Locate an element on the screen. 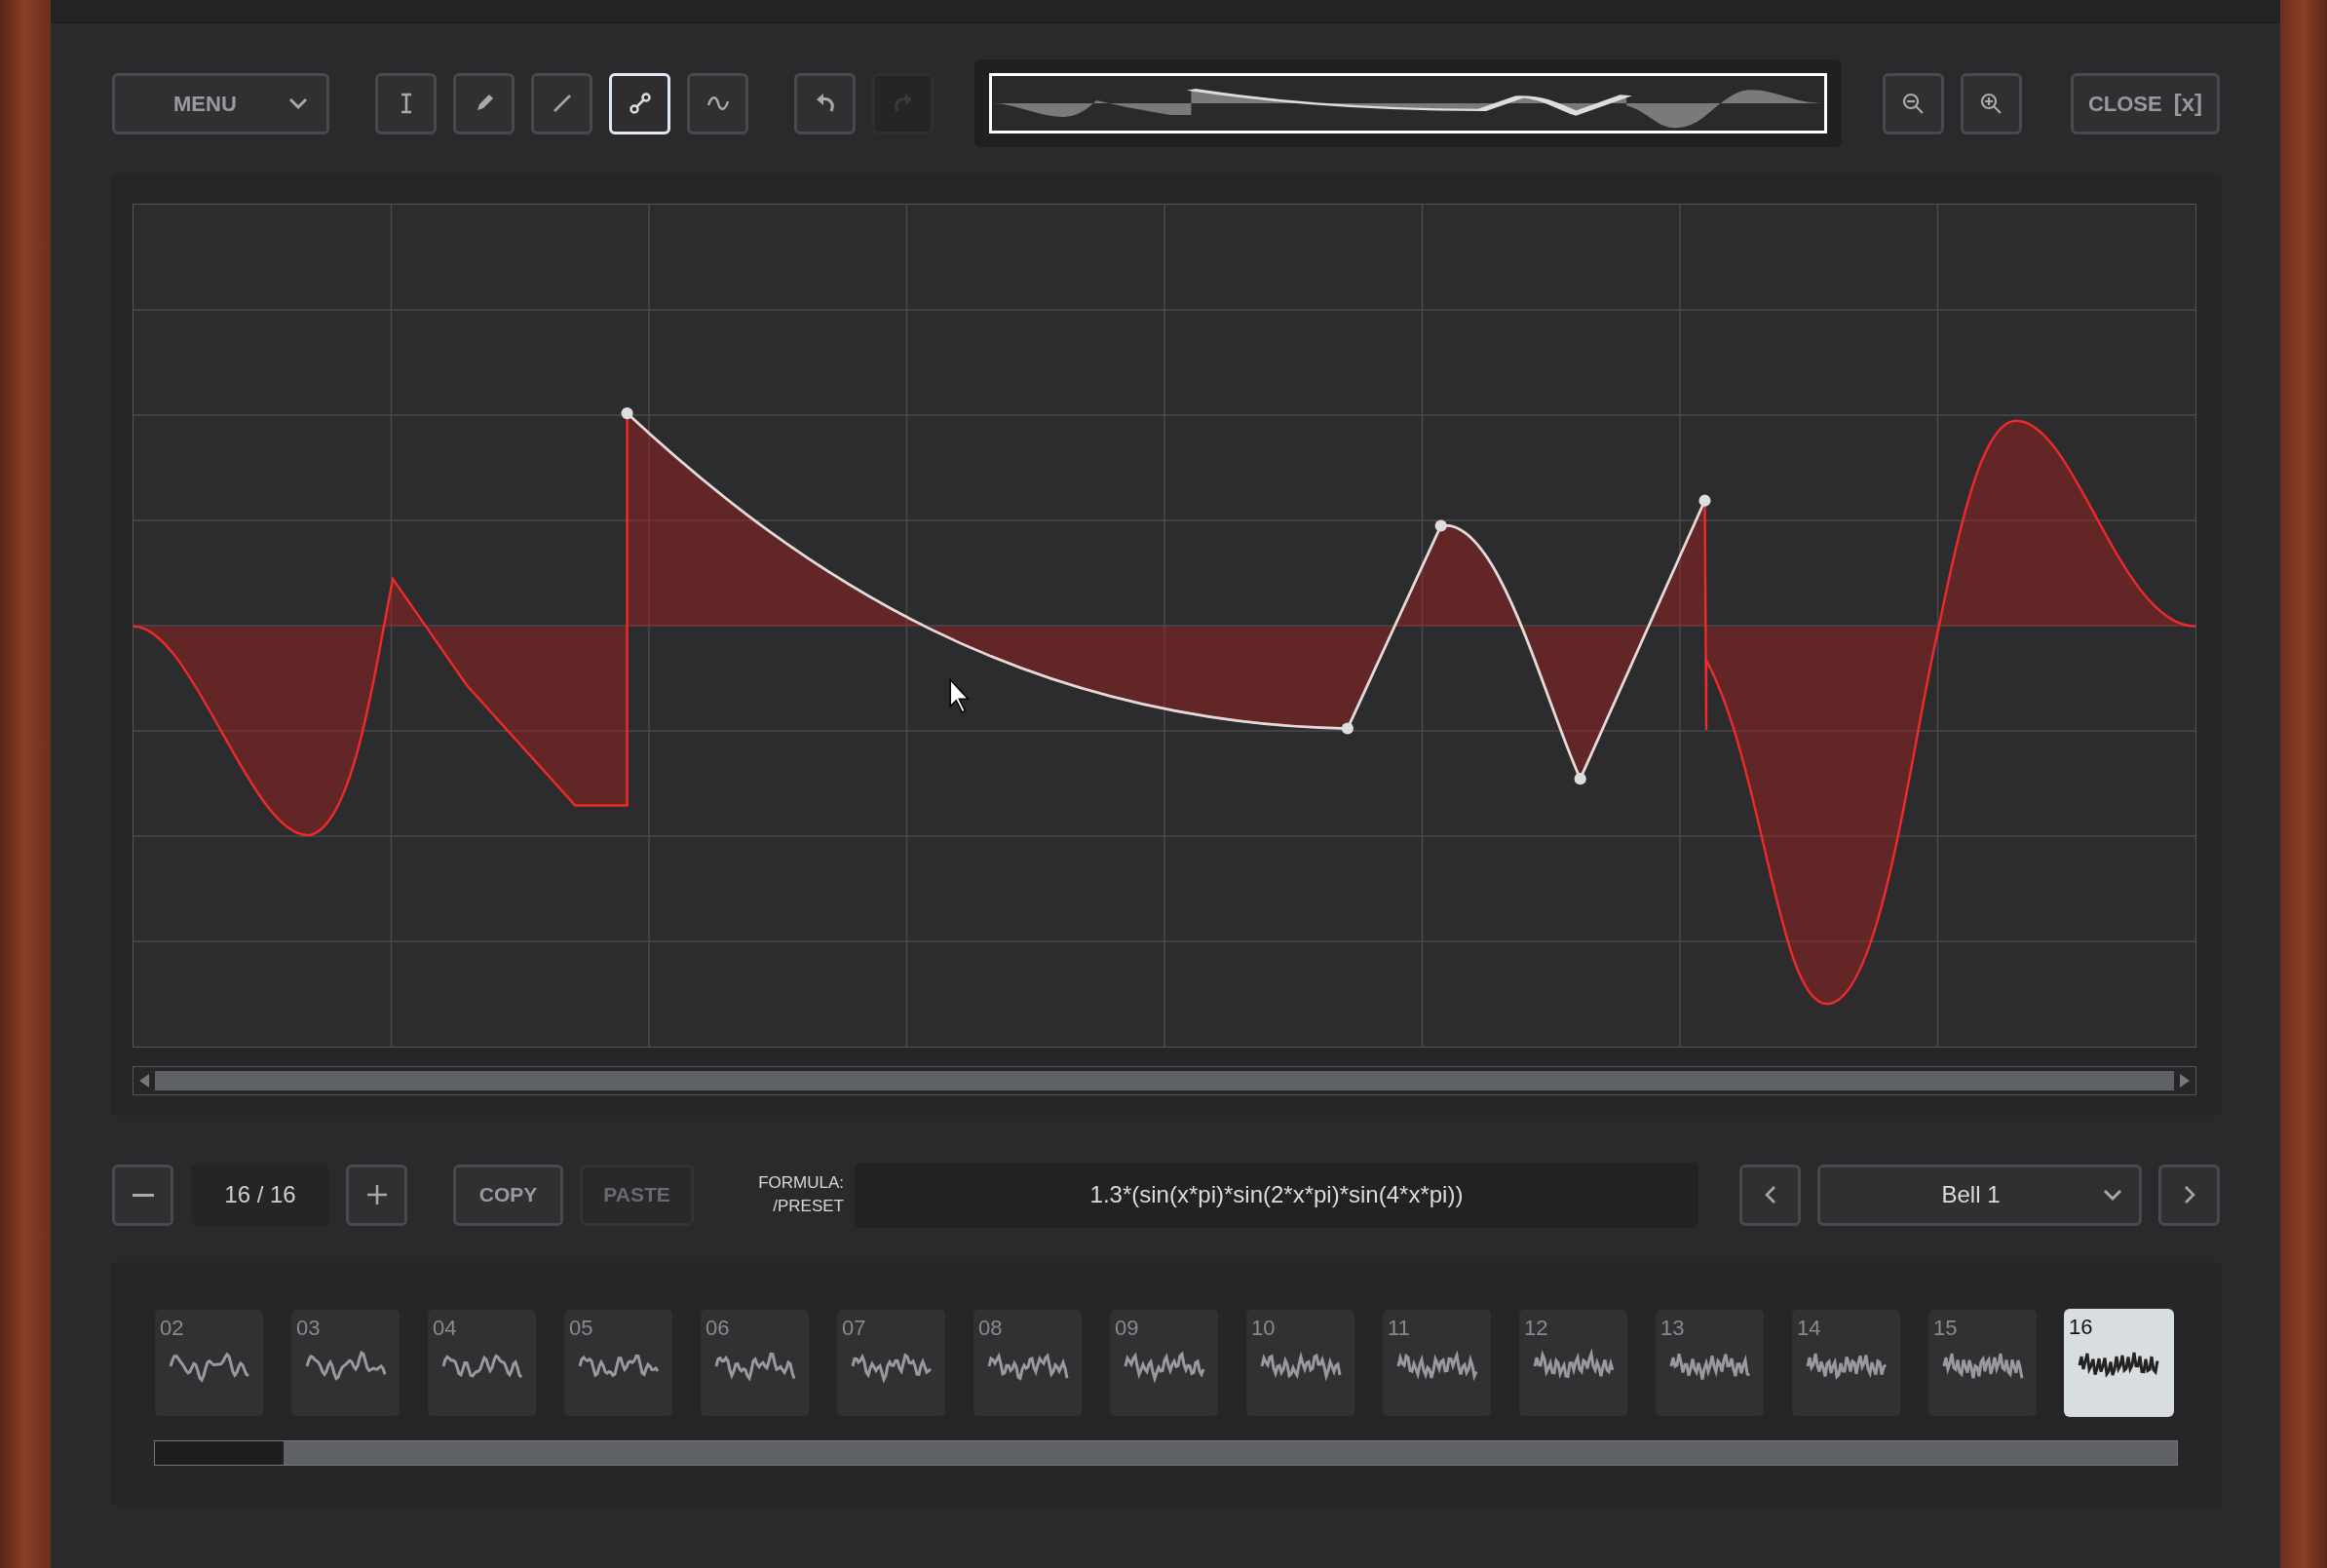  wavetable-thumbnail: 14 is located at coordinates (1846, 1363).